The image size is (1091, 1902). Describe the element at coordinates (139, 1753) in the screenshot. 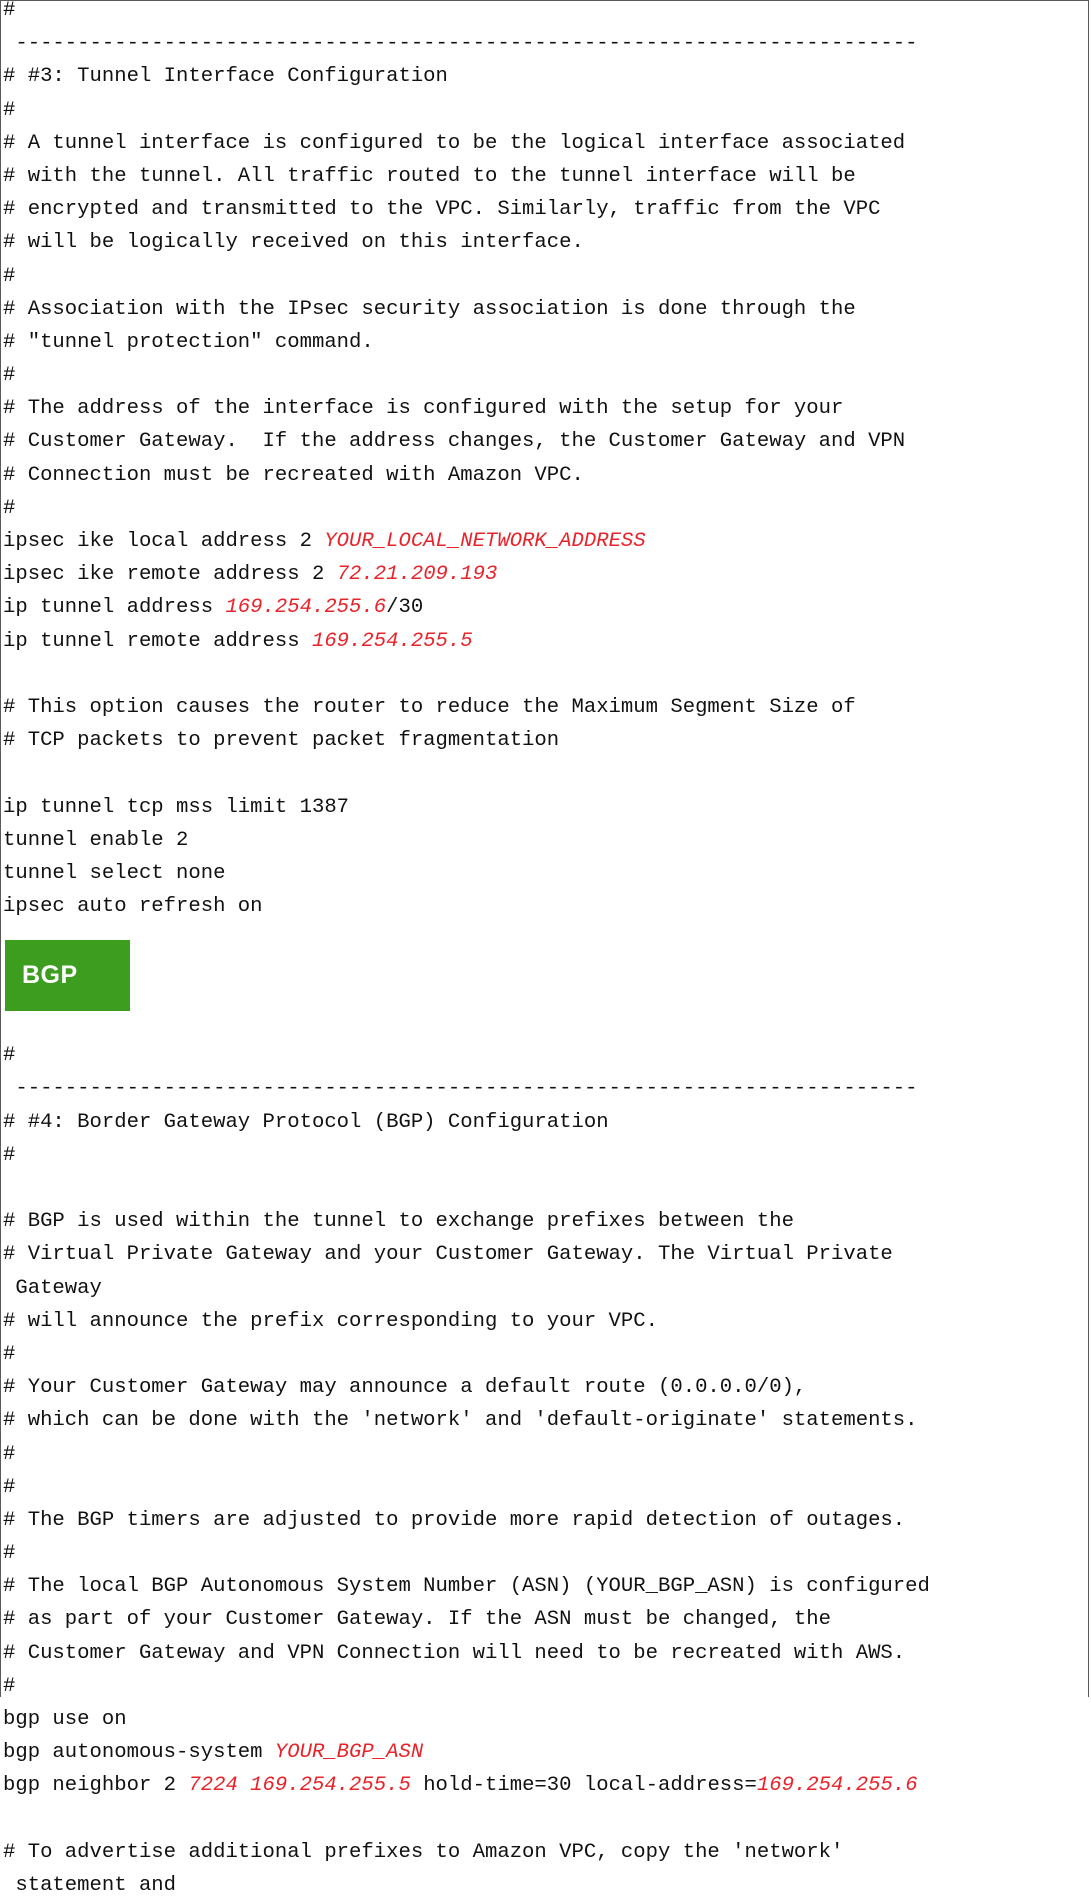

I see `command-text: bgp autonomous-system` at that location.